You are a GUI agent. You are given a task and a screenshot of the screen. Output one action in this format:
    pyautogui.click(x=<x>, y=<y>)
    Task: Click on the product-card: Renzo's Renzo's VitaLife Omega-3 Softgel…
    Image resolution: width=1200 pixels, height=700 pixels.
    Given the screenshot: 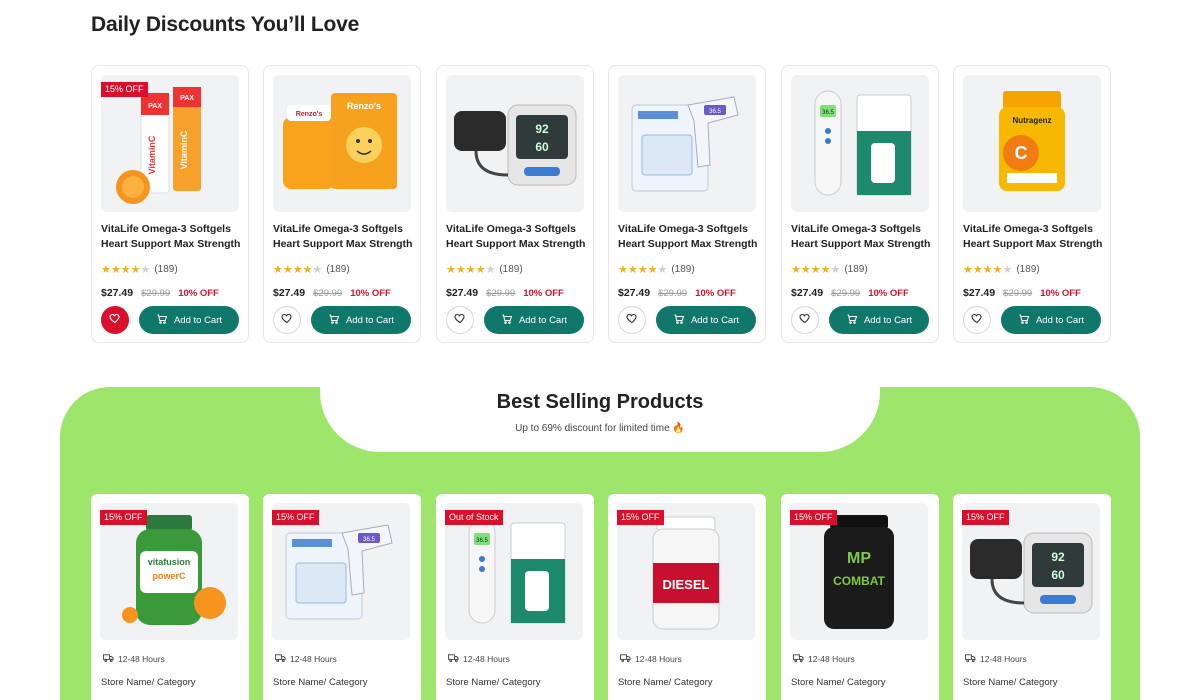 What is the action you would take?
    pyautogui.click(x=342, y=204)
    